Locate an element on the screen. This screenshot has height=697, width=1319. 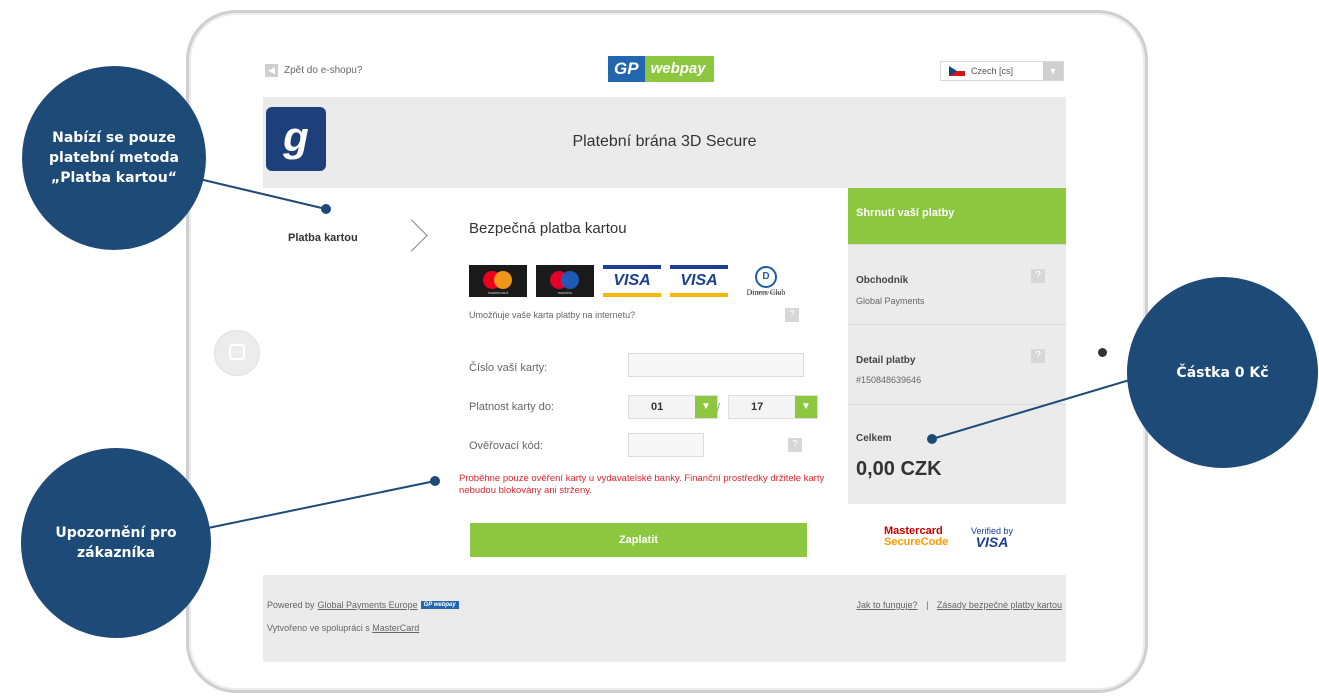
made-with: Vytvořeno ve spolupráci s MasterCard is located at coordinates (343, 628).